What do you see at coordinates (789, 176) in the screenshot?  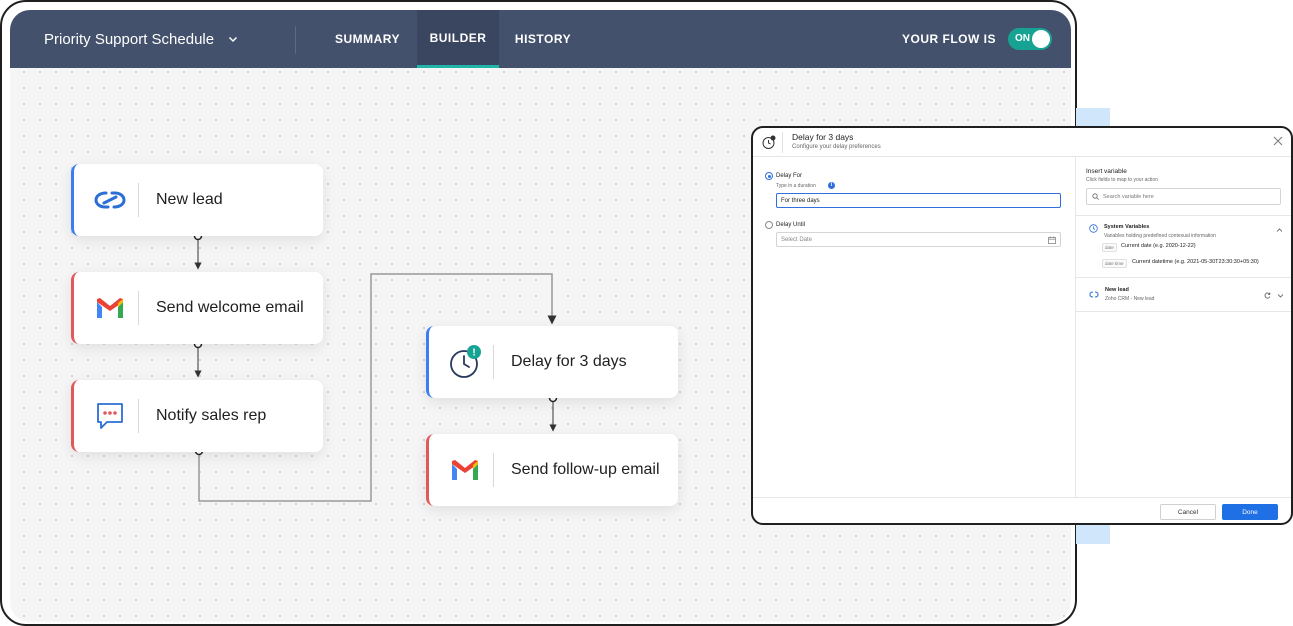 I see `delay-for-label: Delay For` at bounding box center [789, 176].